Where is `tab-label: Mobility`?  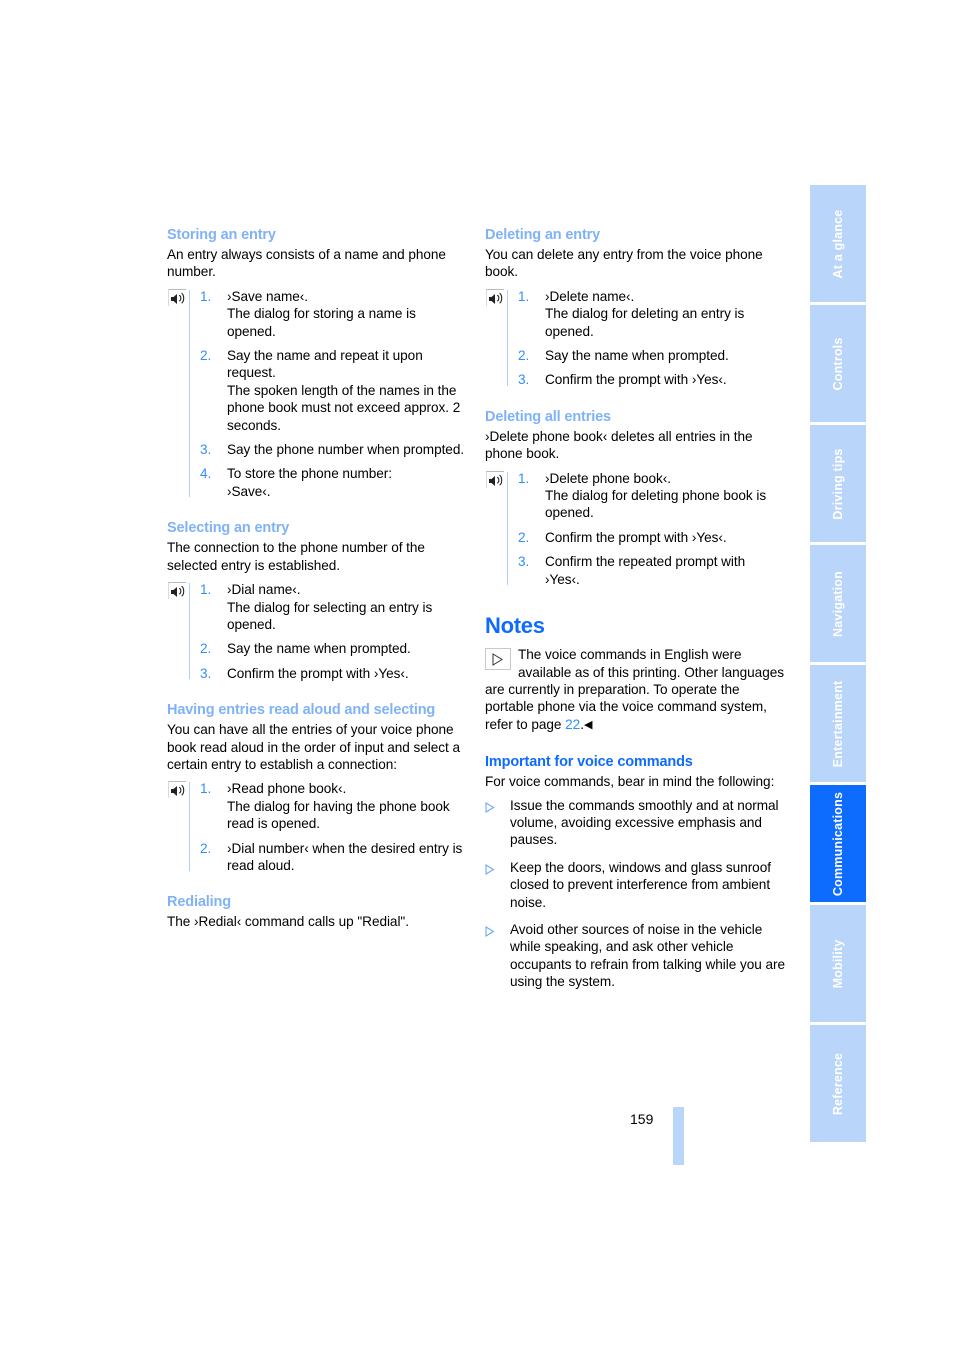 tab-label: Mobility is located at coordinates (838, 963).